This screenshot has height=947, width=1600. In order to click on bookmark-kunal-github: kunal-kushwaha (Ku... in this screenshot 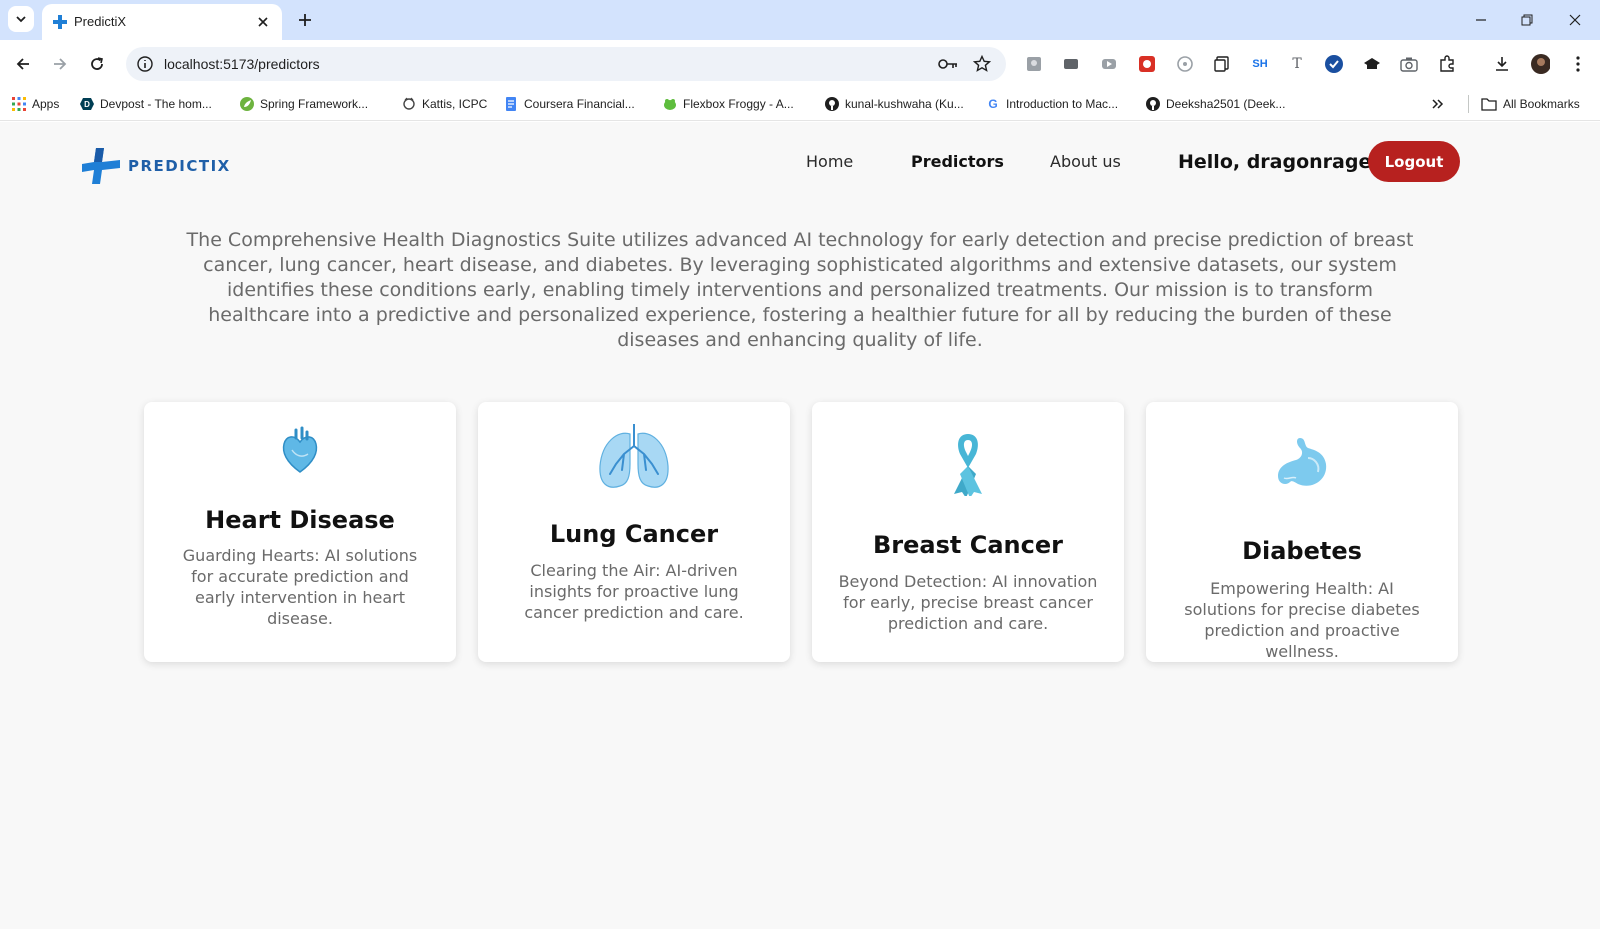, I will do `click(894, 104)`.